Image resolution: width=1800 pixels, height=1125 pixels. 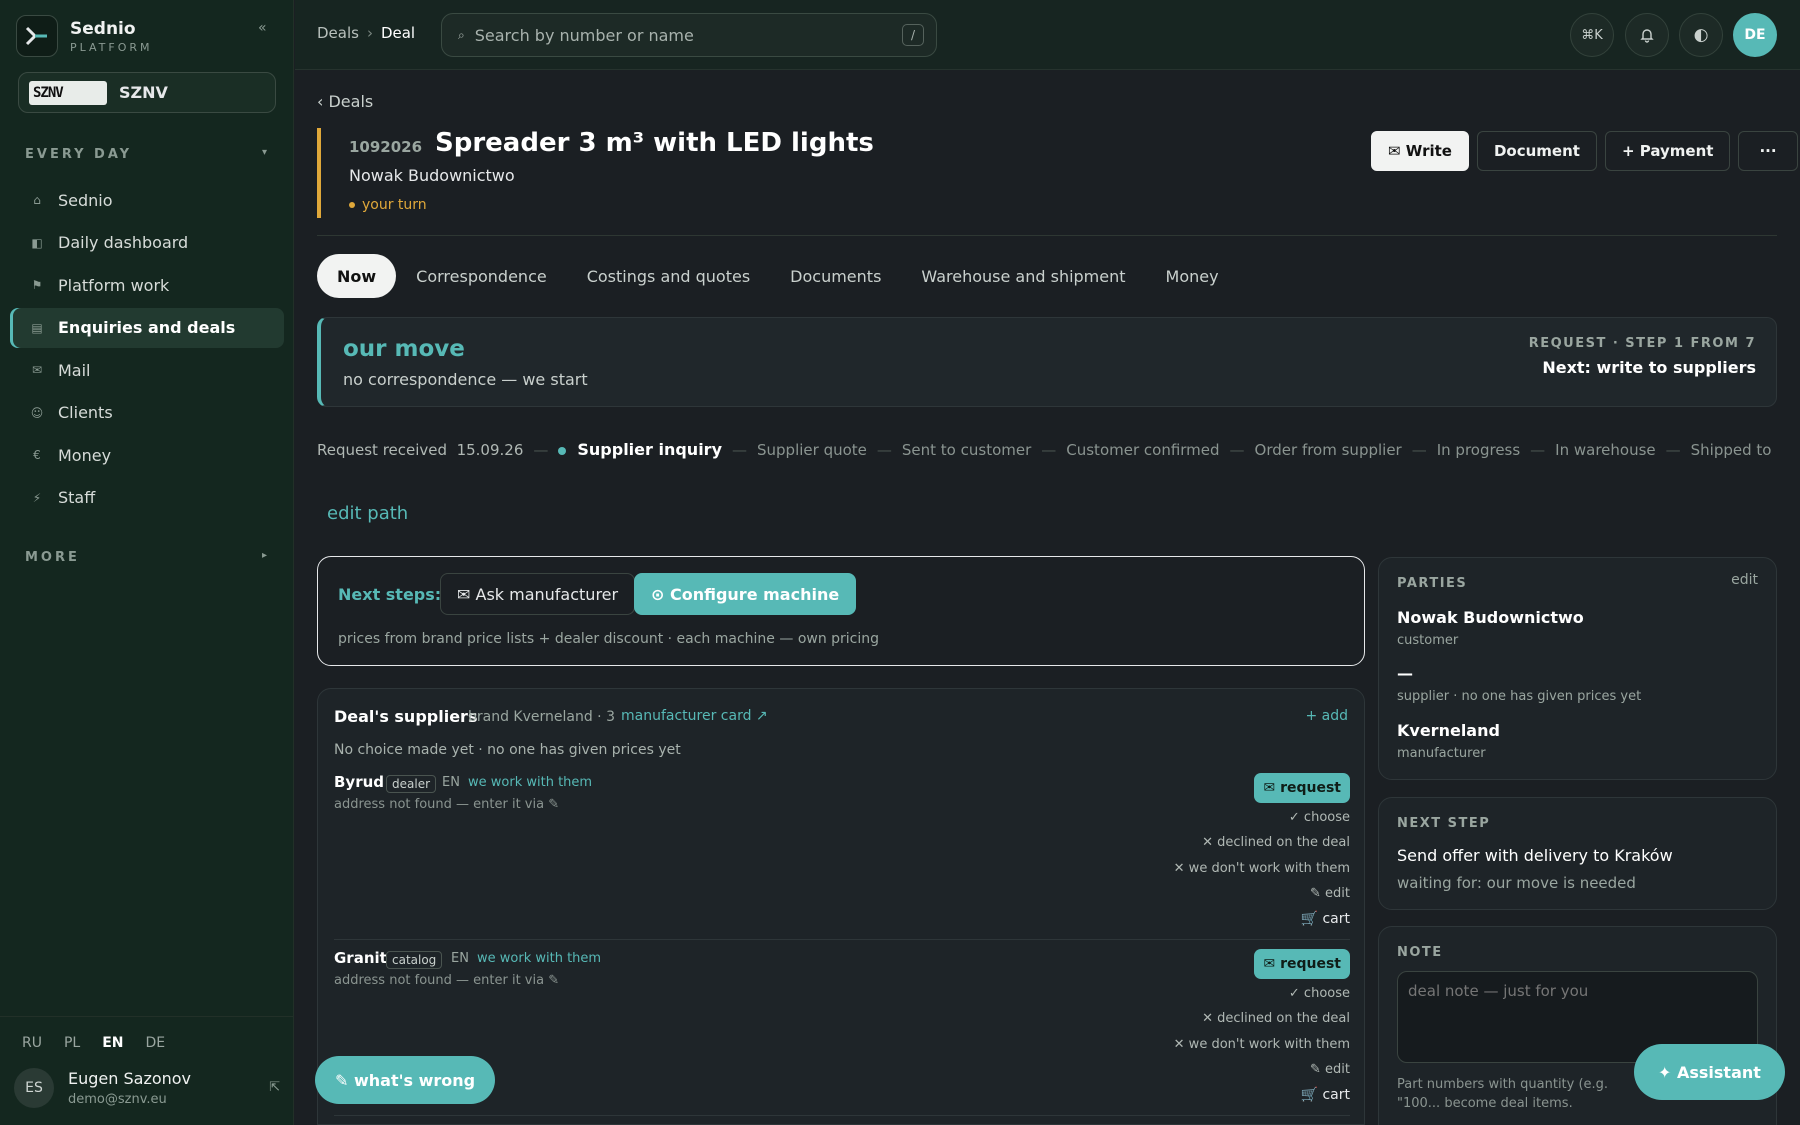 What do you see at coordinates (1428, 640) in the screenshot?
I see `party-role: customer` at bounding box center [1428, 640].